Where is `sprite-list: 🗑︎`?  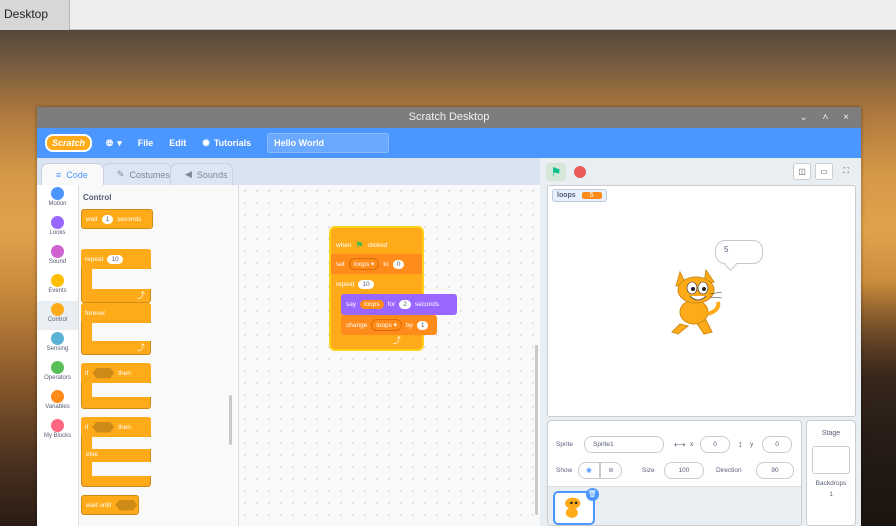
sprite-list: 🗑︎ is located at coordinates (674, 506).